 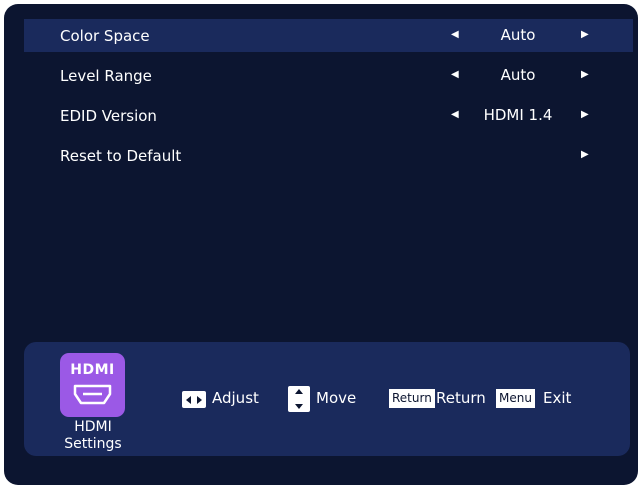 I want to click on menu-item-label: Reset to Default, so click(x=121, y=156).